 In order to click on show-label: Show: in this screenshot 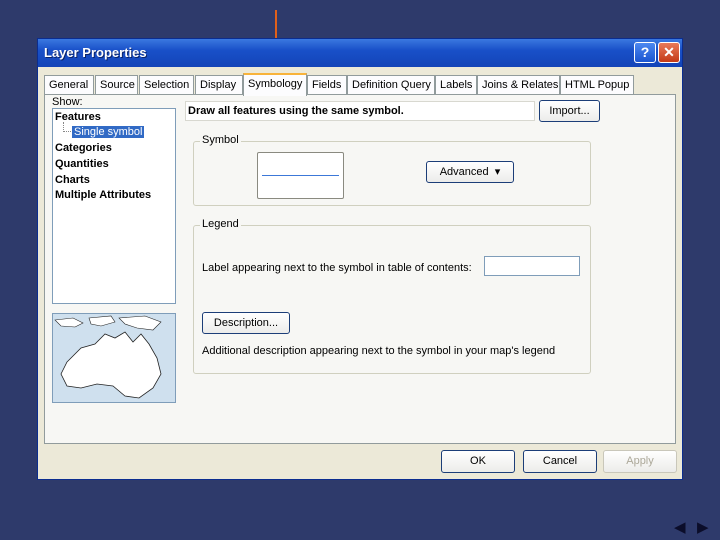, I will do `click(67, 102)`.